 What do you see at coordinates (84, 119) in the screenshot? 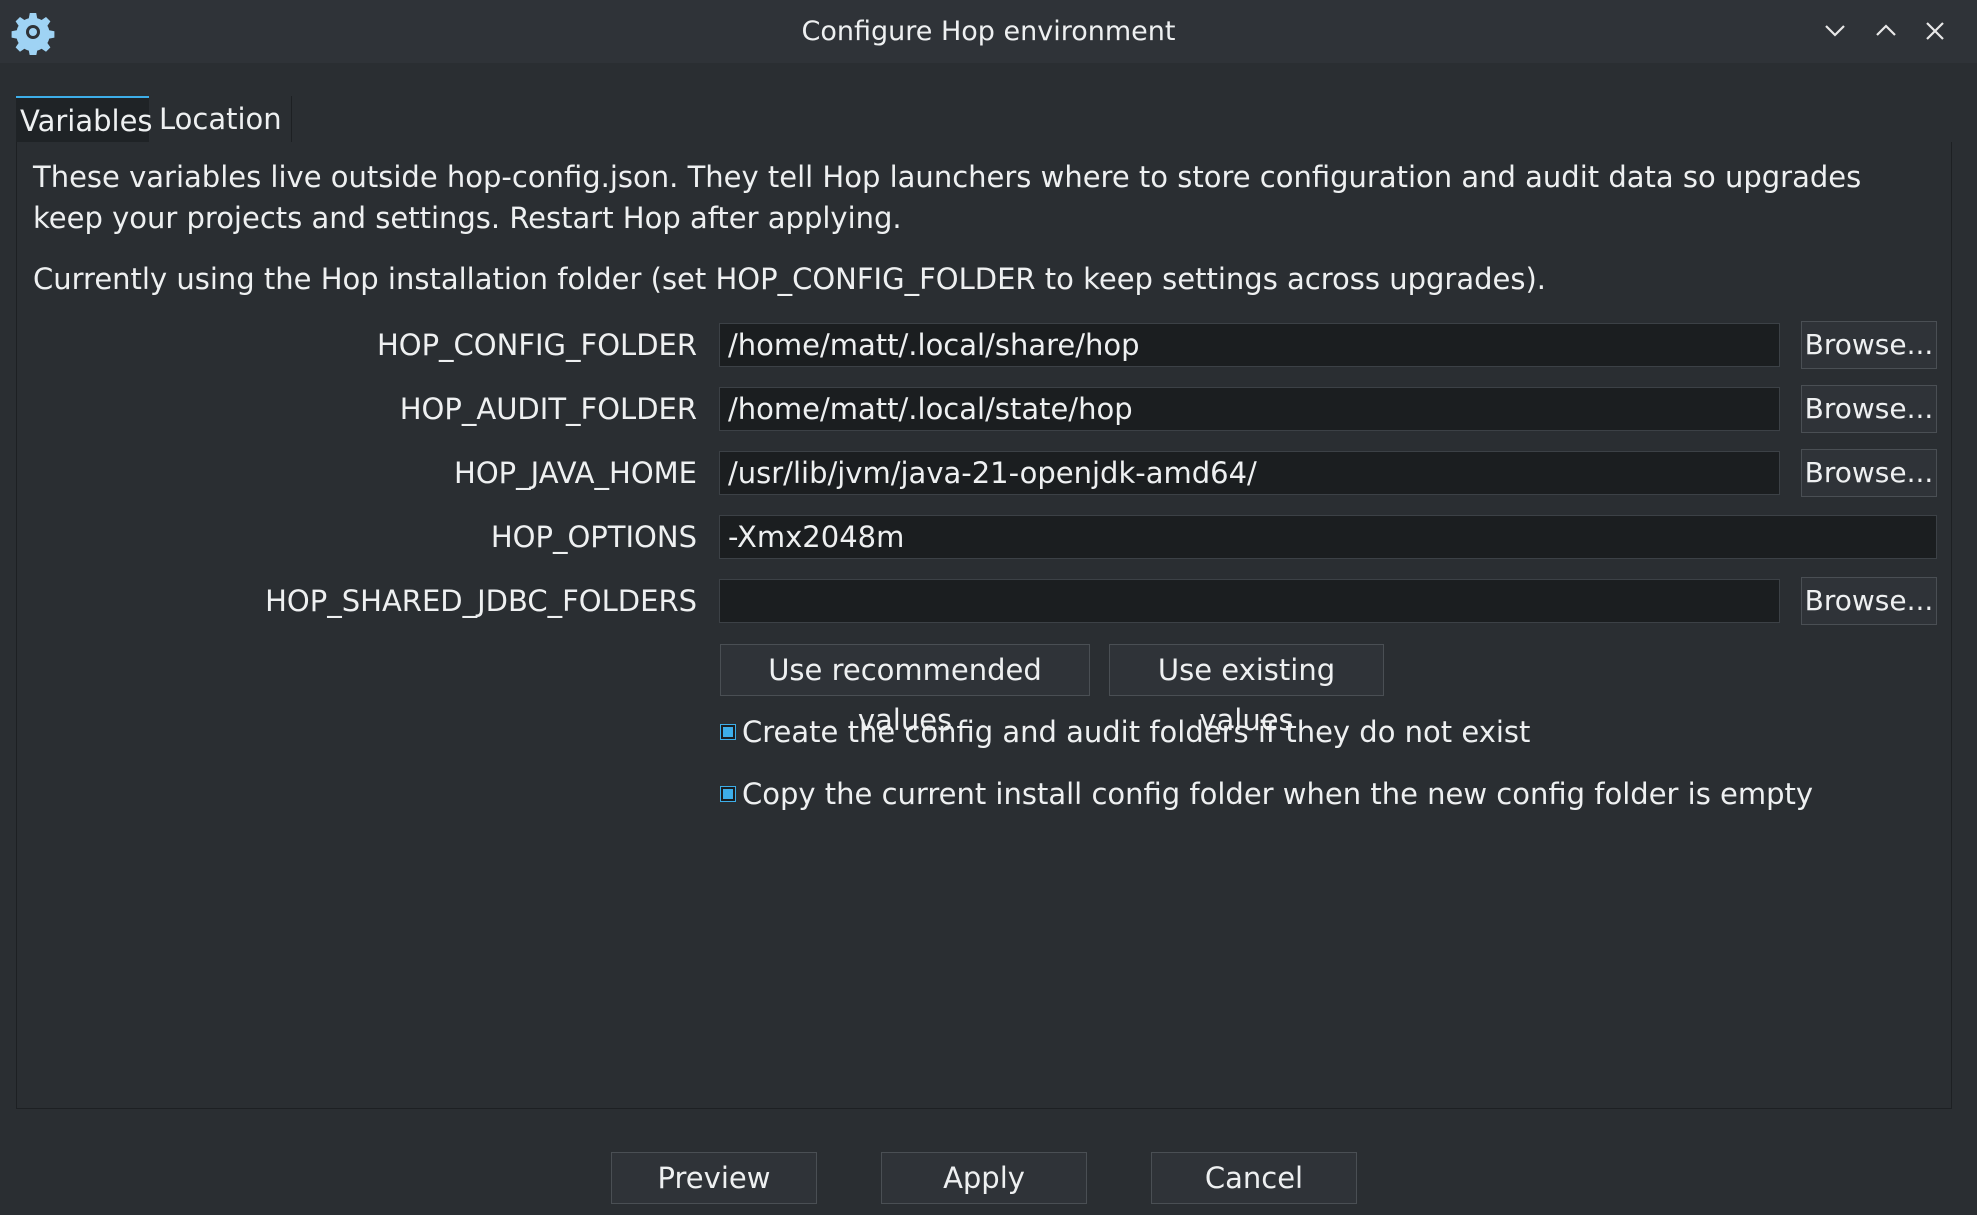
I see `tab-variables: Variables` at bounding box center [84, 119].